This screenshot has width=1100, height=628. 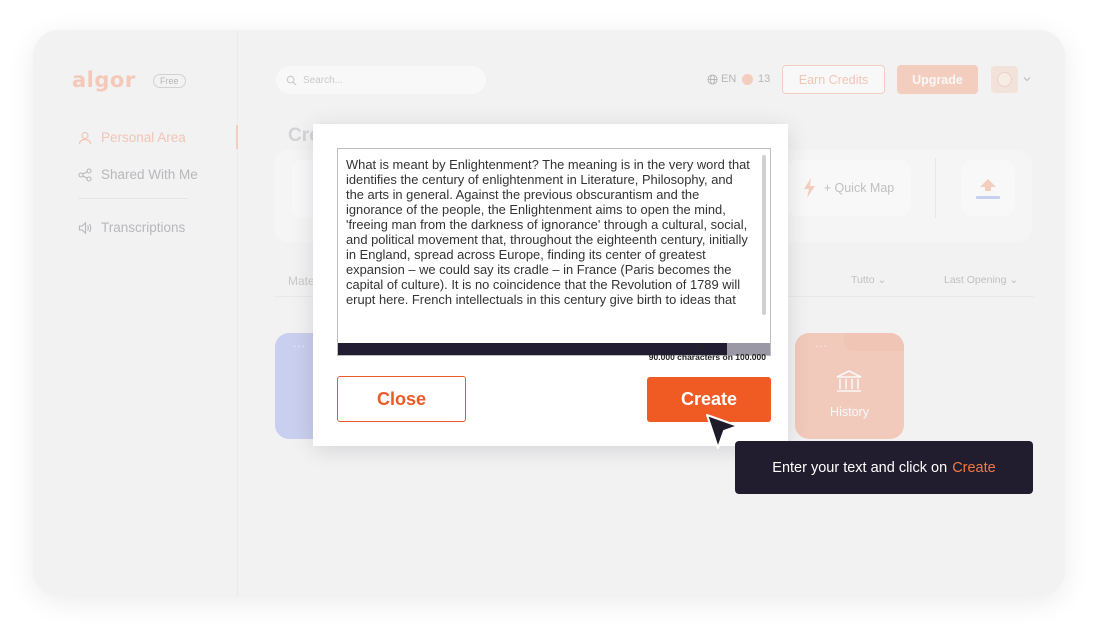 I want to click on hint-tooltip: Enter your text and click on Create, so click(x=884, y=467).